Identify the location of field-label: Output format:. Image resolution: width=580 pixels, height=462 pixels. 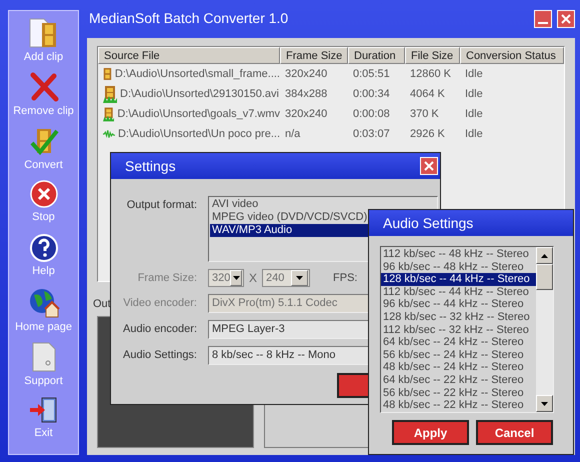
(161, 205).